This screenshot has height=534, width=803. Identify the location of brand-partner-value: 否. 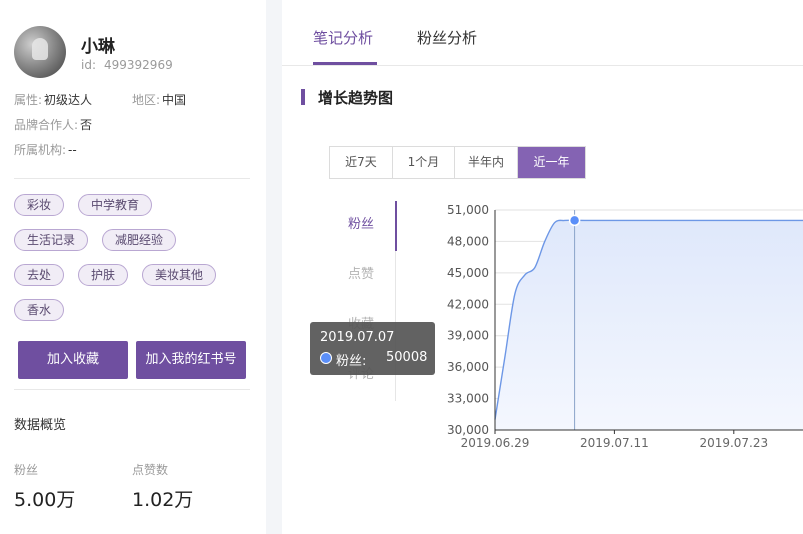
(86, 125).